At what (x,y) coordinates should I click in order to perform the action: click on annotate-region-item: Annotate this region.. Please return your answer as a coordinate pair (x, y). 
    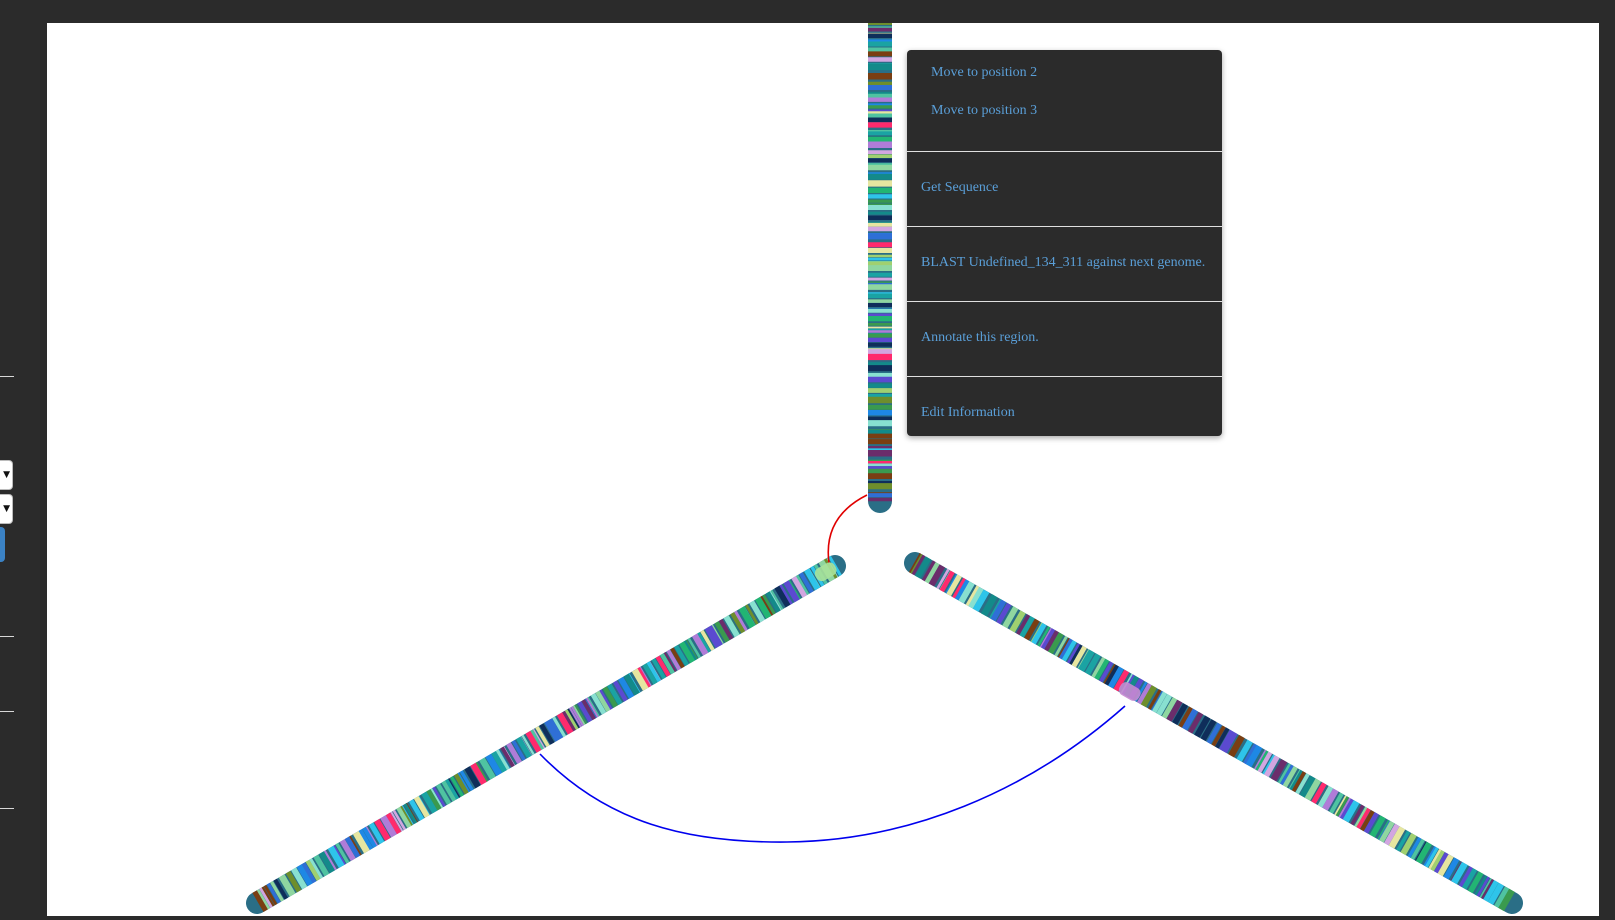
    Looking at the image, I should click on (980, 338).